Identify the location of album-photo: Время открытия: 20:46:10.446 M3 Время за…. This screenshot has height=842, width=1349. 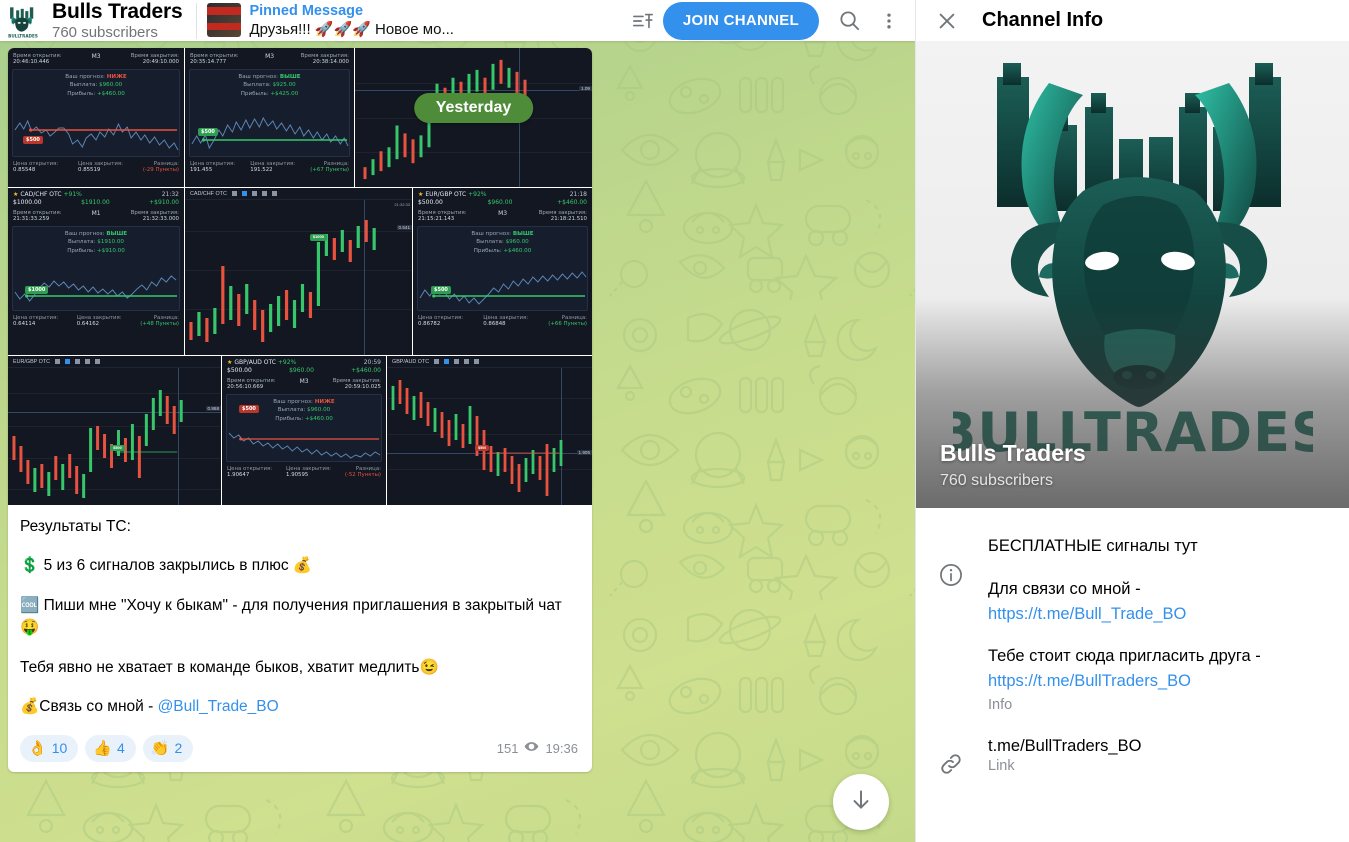
(96, 118).